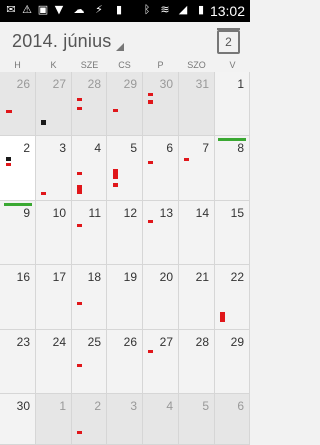  I want to click on day-cell: 24, so click(54, 362).